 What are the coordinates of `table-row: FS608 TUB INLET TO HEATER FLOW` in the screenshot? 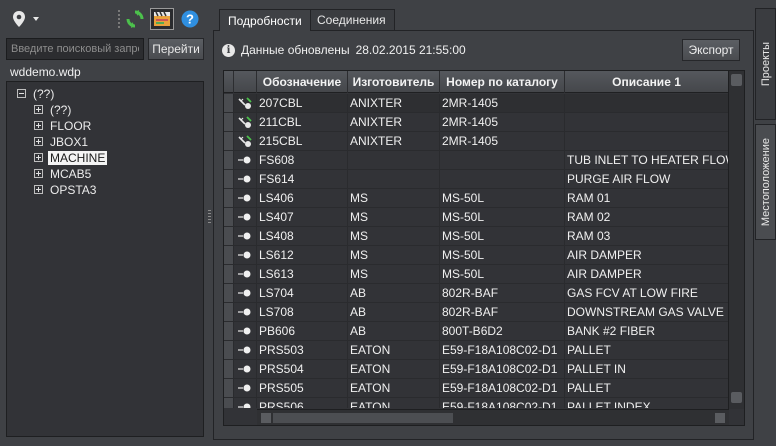 It's located at (476, 160).